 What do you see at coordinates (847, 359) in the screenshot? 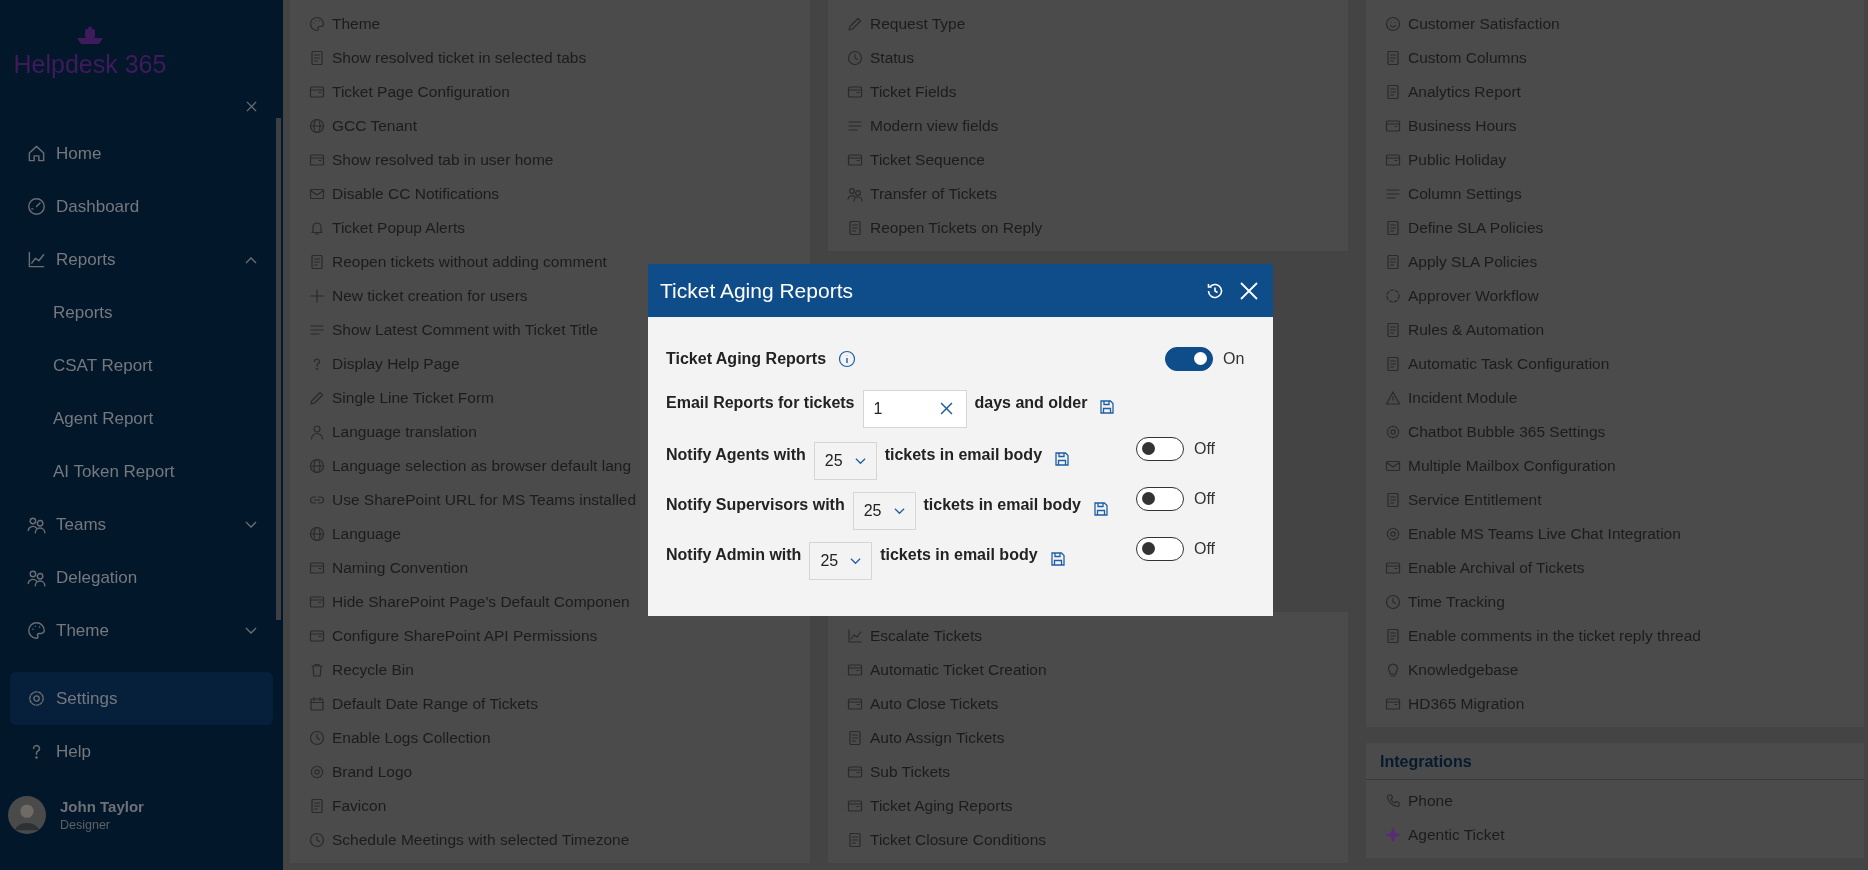
I see `info-icon` at bounding box center [847, 359].